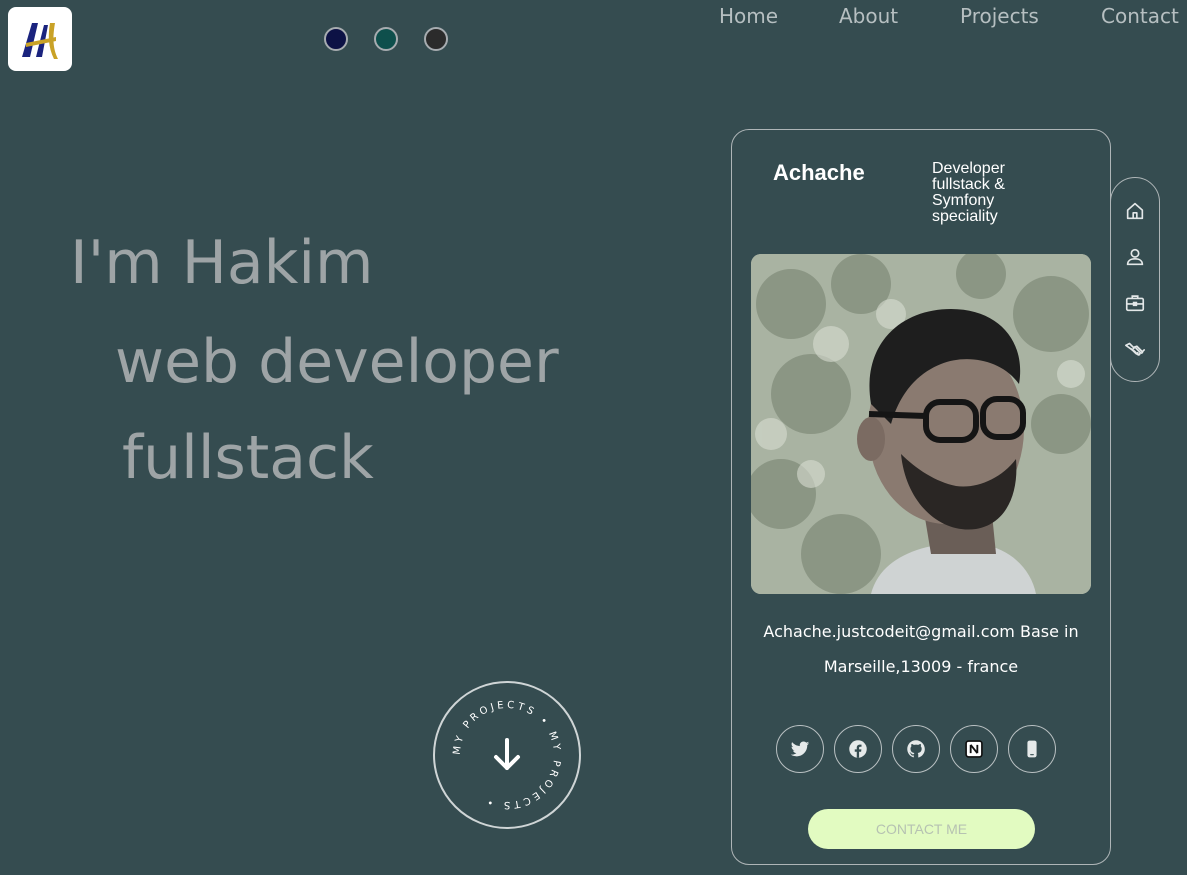 This screenshot has width=1187, height=875. Describe the element at coordinates (337, 362) in the screenshot. I see `hero-title-line2: web developer` at that location.